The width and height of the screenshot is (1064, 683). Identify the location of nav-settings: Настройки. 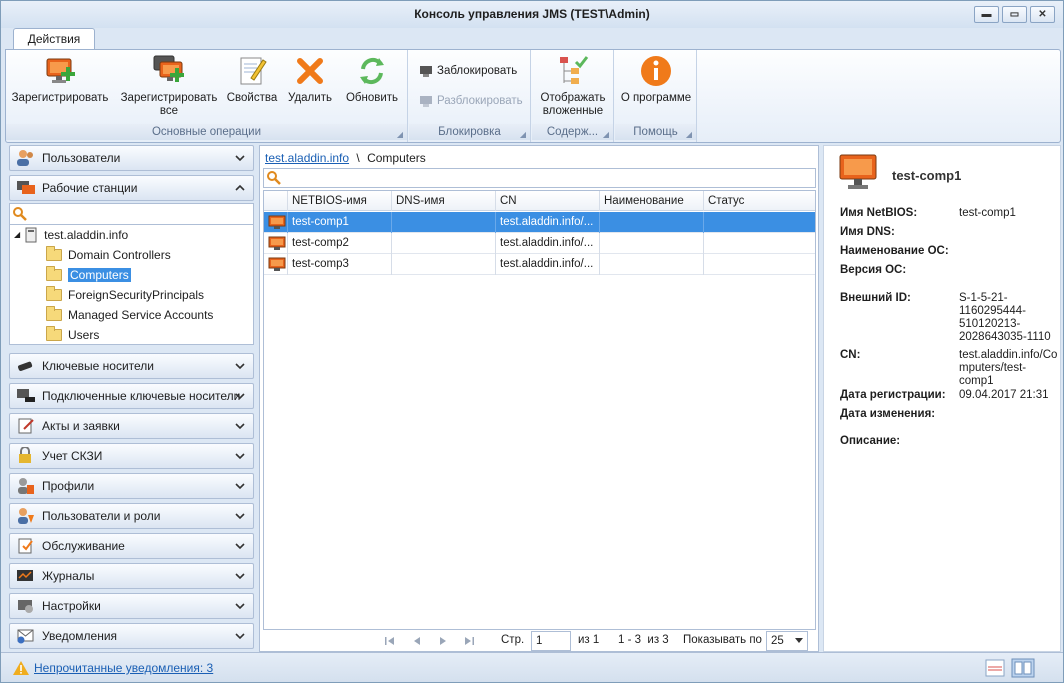
(131, 606).